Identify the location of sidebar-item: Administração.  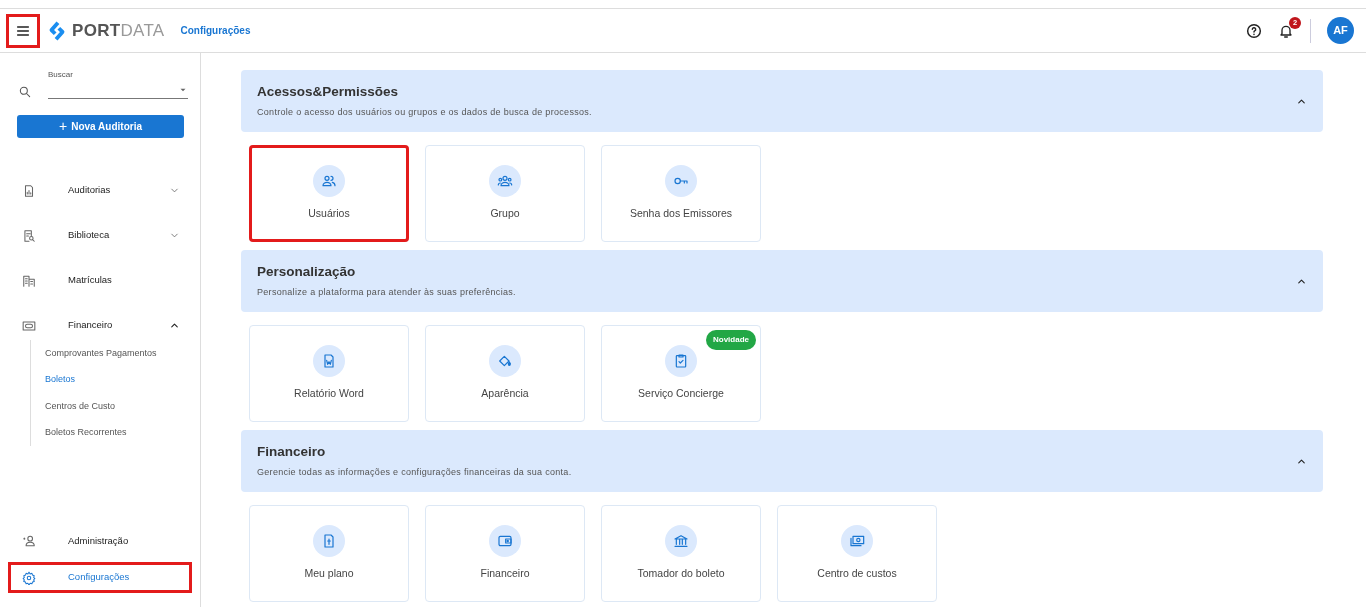
(100, 541).